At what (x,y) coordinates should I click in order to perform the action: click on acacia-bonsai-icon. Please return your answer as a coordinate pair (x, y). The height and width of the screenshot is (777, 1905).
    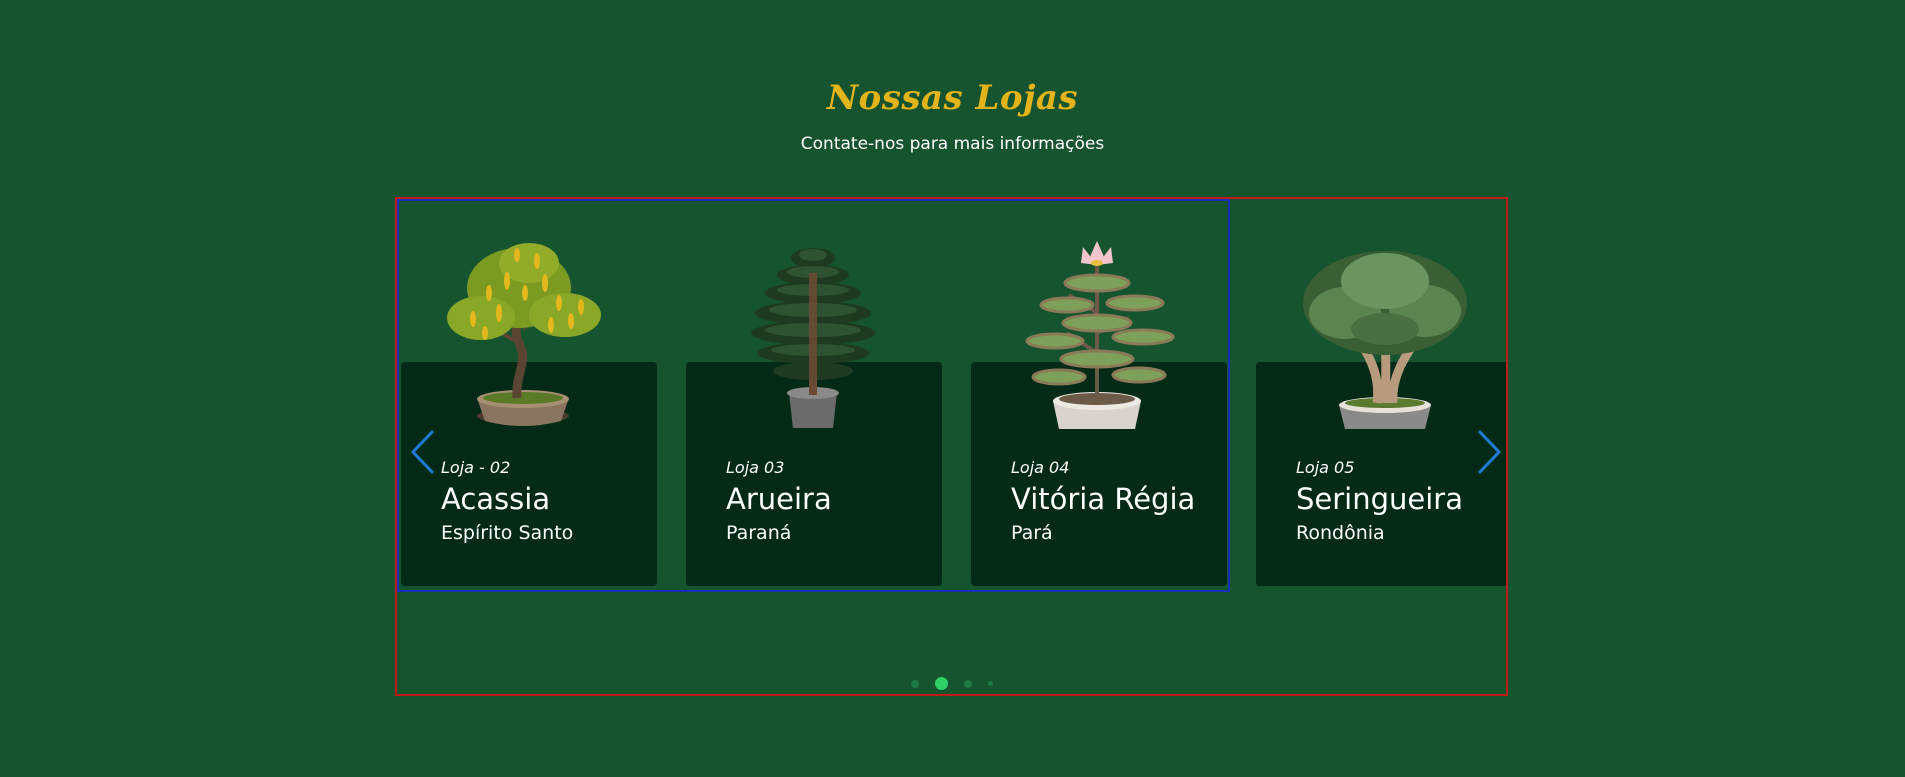
    Looking at the image, I should click on (524, 334).